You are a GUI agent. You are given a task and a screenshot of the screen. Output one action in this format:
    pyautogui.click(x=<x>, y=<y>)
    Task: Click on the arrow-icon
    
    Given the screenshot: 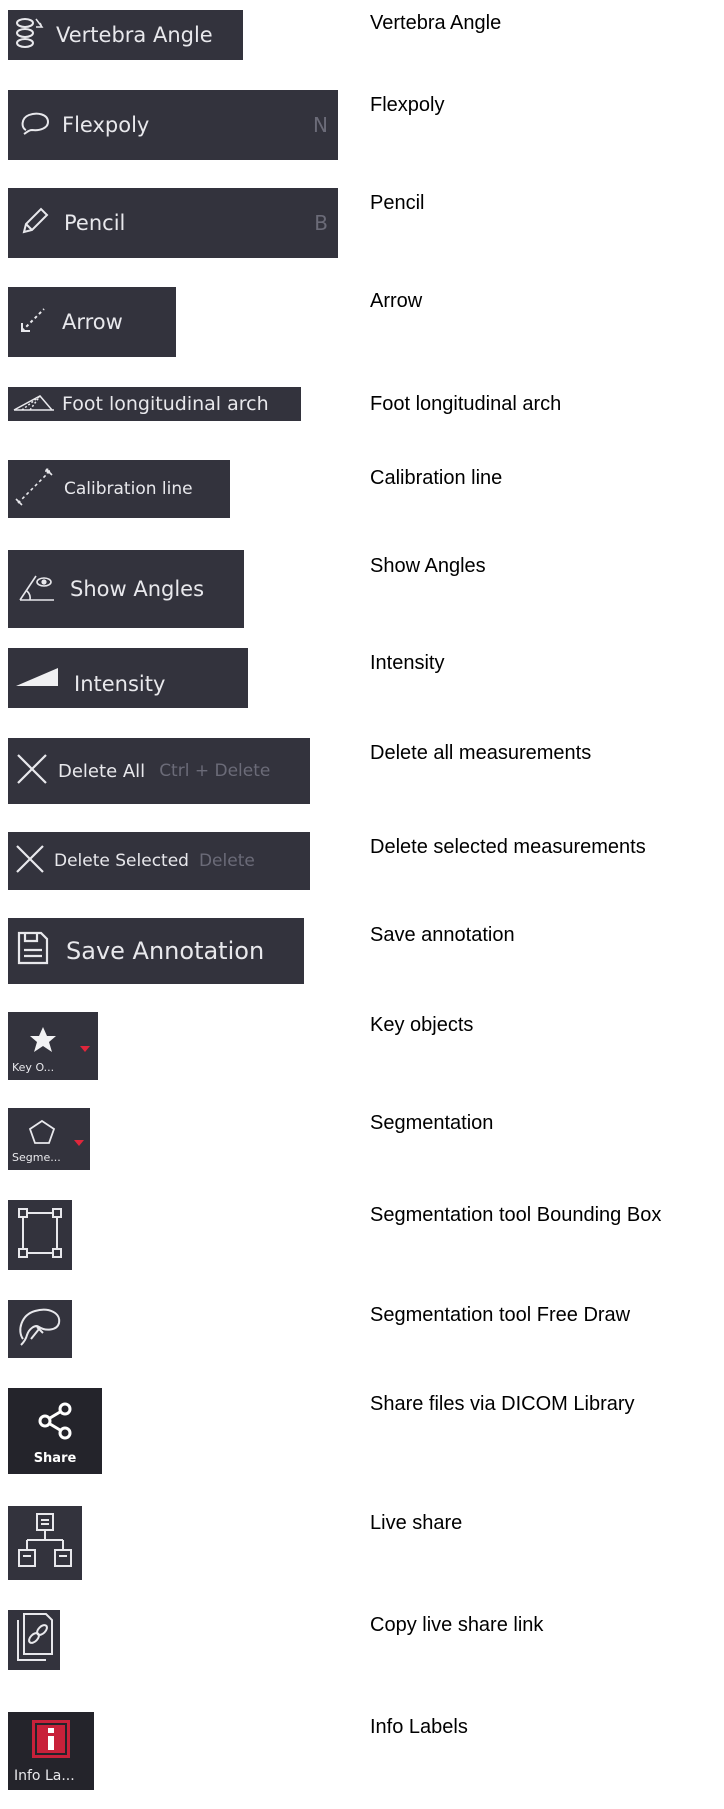 What is the action you would take?
    pyautogui.click(x=33, y=322)
    